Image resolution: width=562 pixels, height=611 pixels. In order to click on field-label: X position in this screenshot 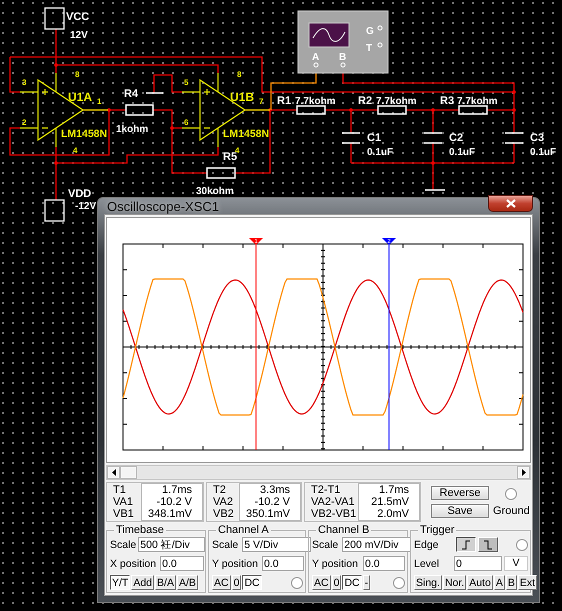, I will do `click(133, 564)`.